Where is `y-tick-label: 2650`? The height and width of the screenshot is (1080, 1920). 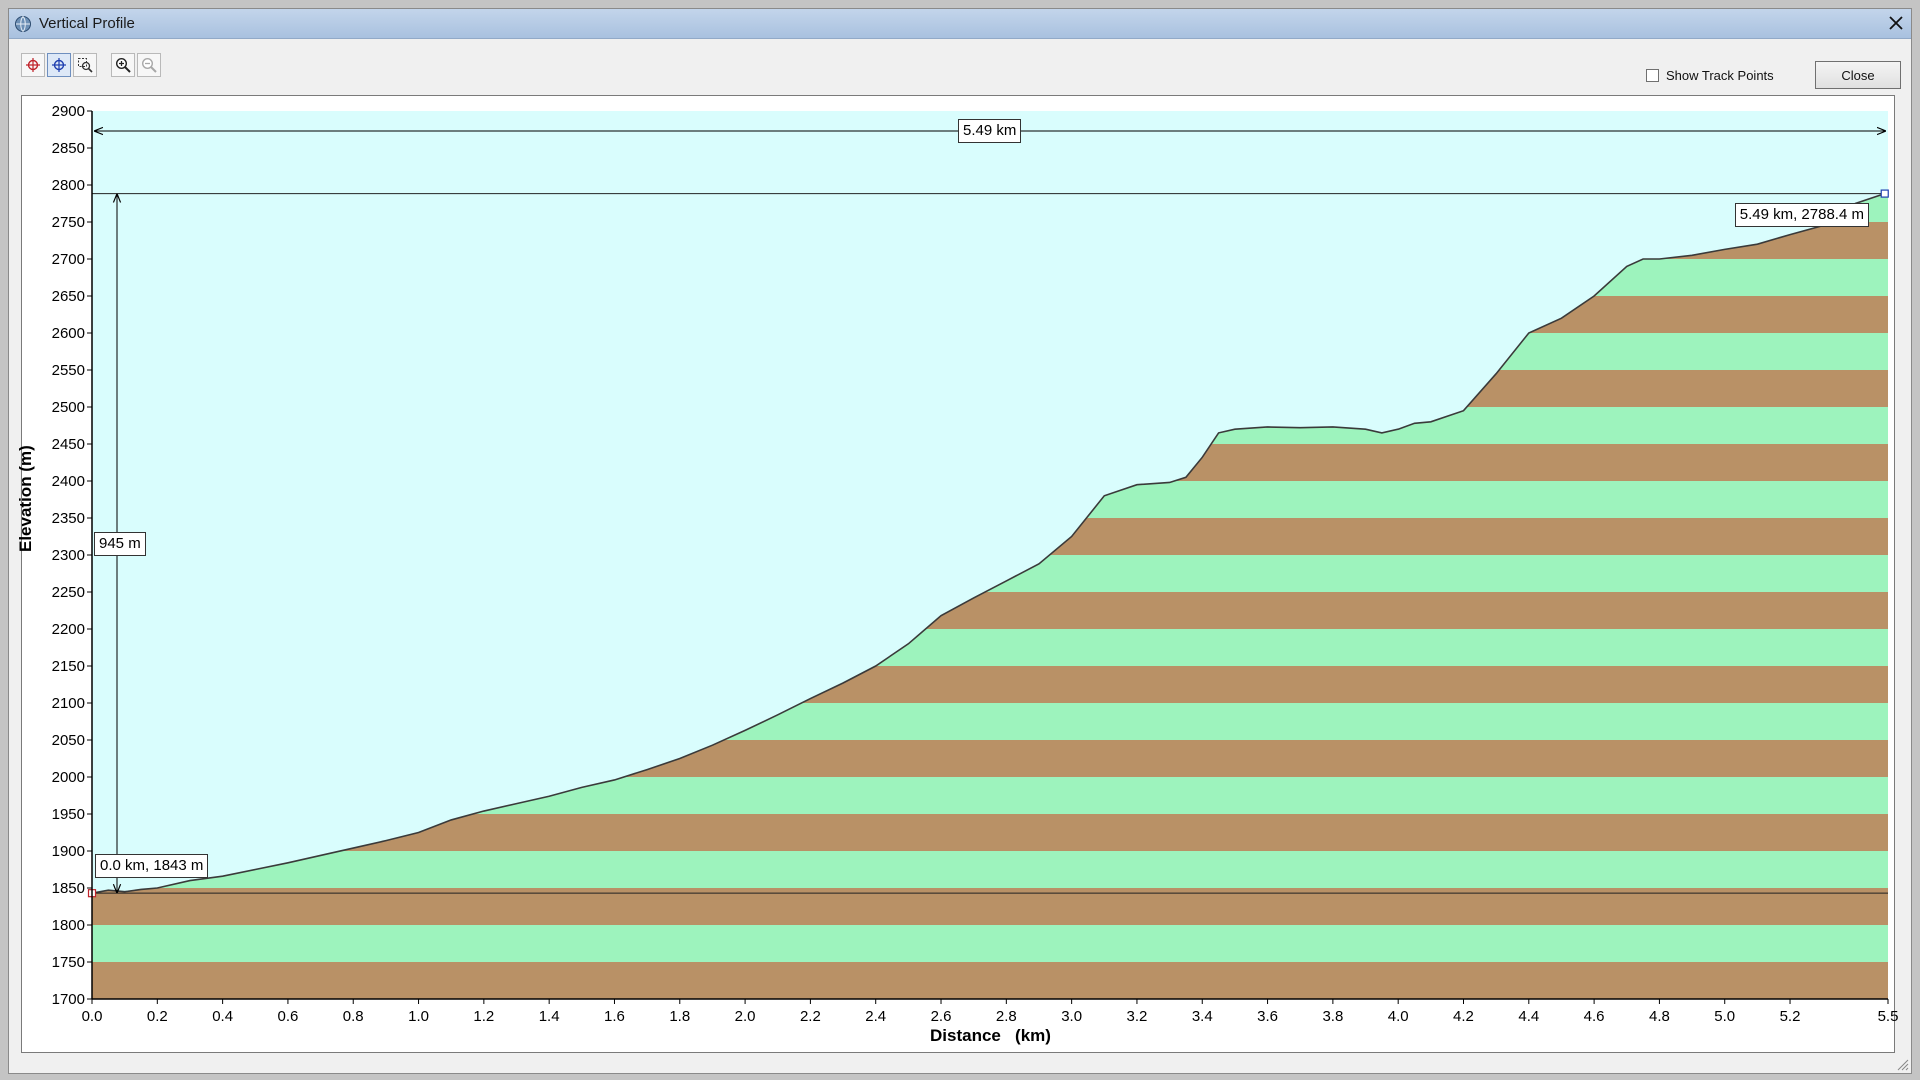 y-tick-label: 2650 is located at coordinates (68, 296).